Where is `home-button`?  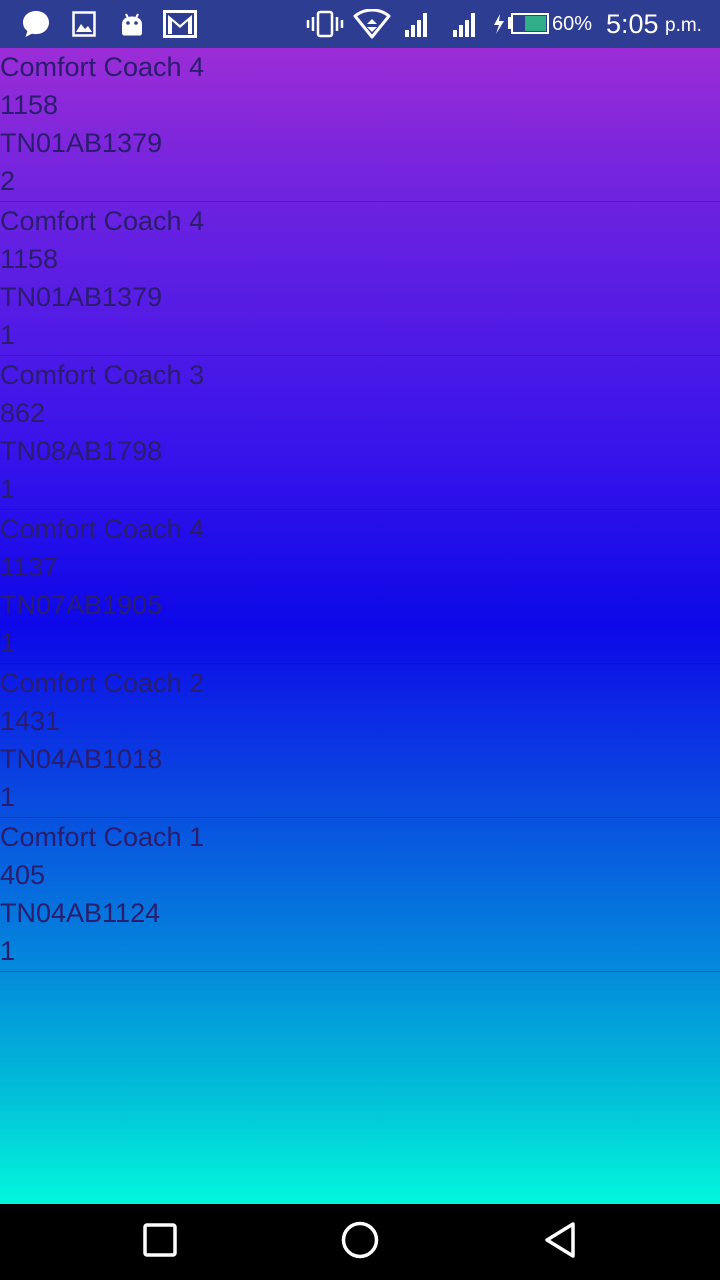
home-button is located at coordinates (360, 1242).